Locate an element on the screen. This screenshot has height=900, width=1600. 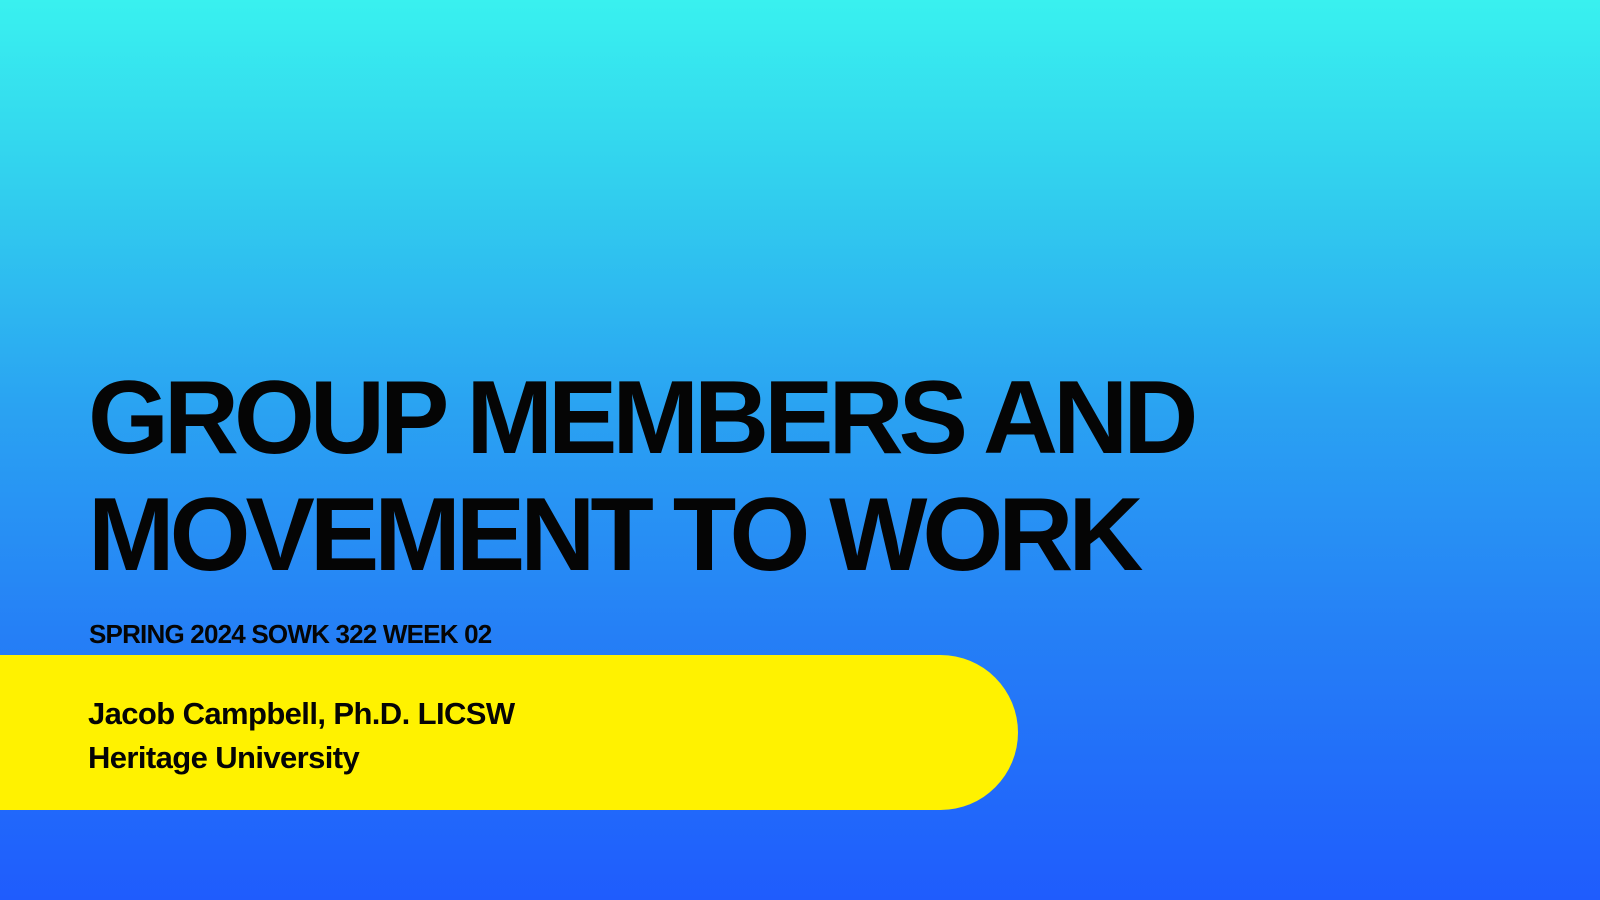
presenter-name: Jacob Campbell, Ph.D. LICSW is located at coordinates (301, 713).